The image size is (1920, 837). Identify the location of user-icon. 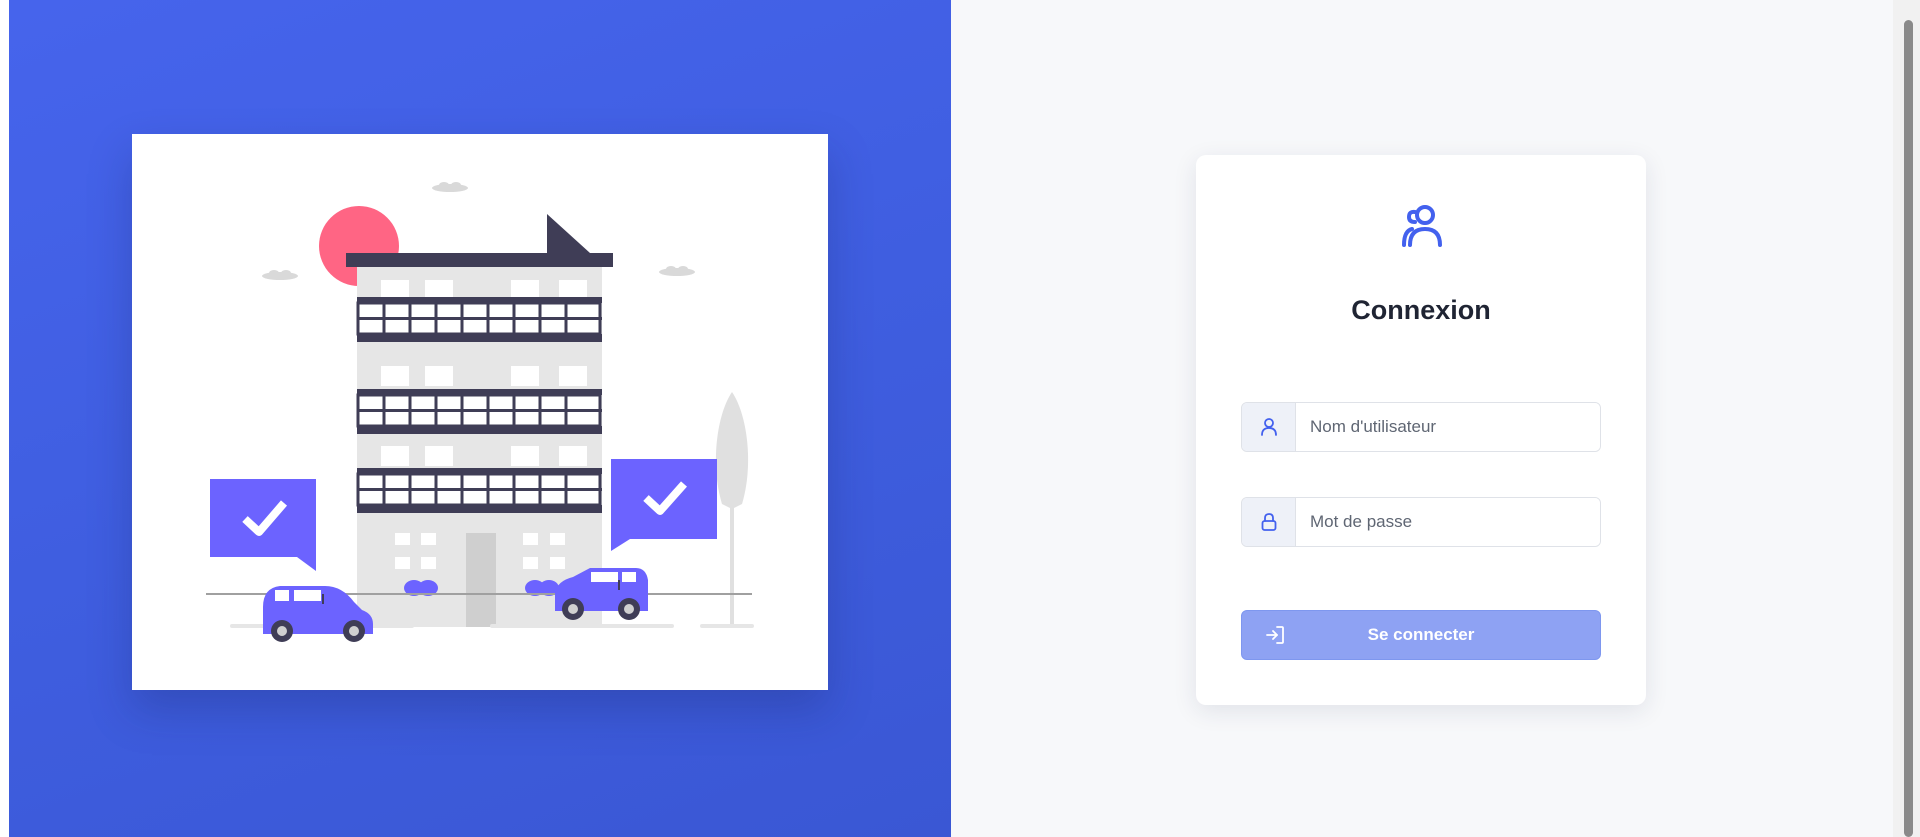
(1269, 427).